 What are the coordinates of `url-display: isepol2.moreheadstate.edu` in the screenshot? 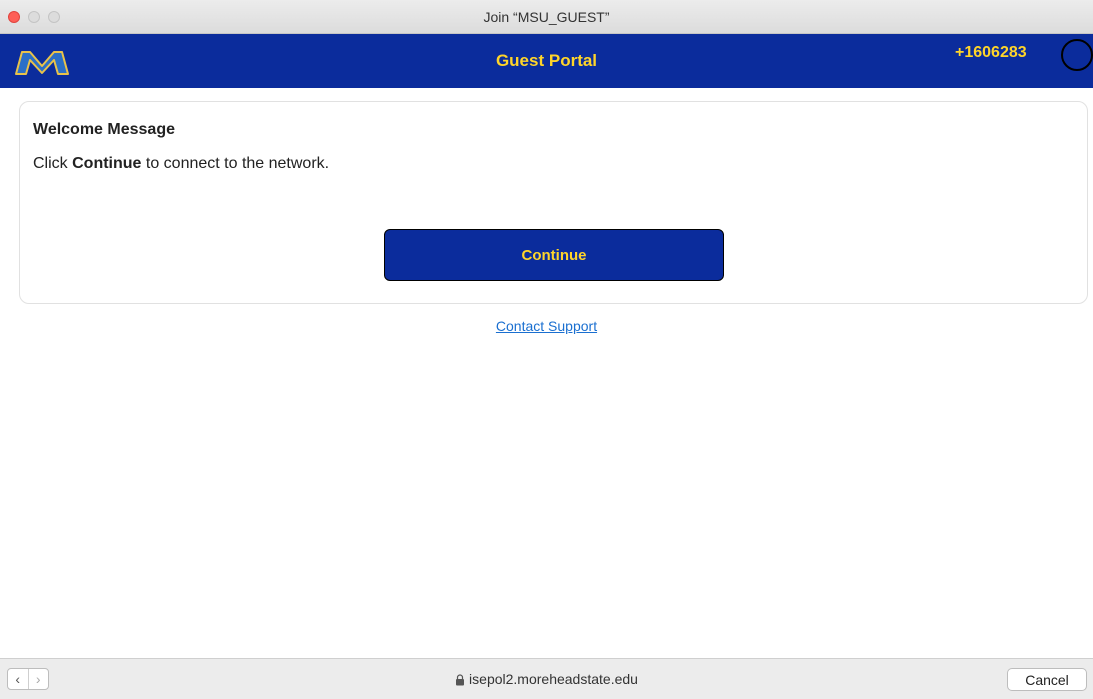 It's located at (546, 679).